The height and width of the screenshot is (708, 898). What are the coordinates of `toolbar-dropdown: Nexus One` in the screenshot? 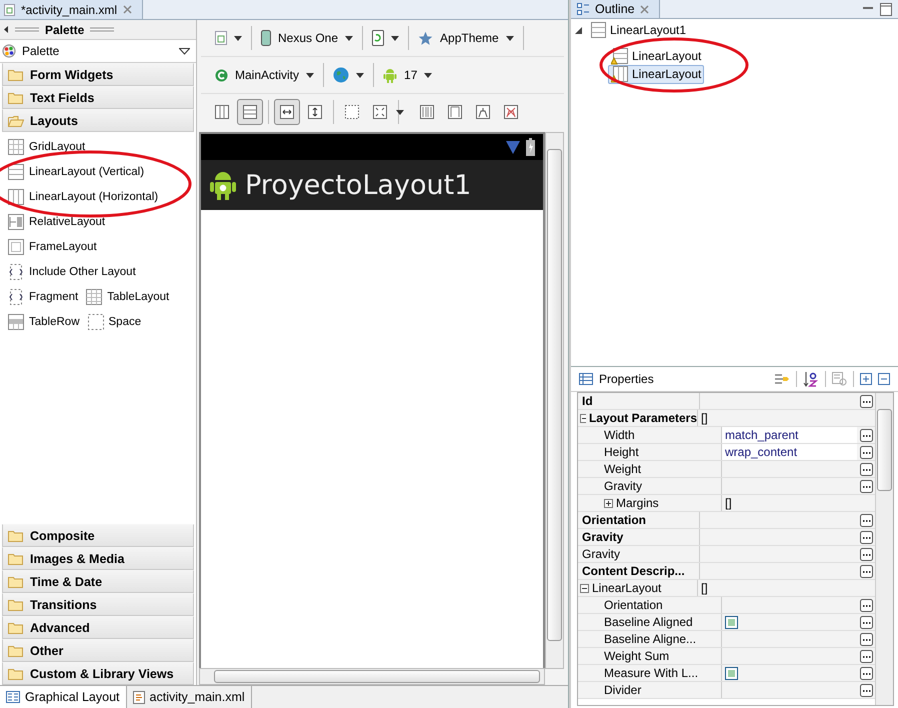 It's located at (307, 38).